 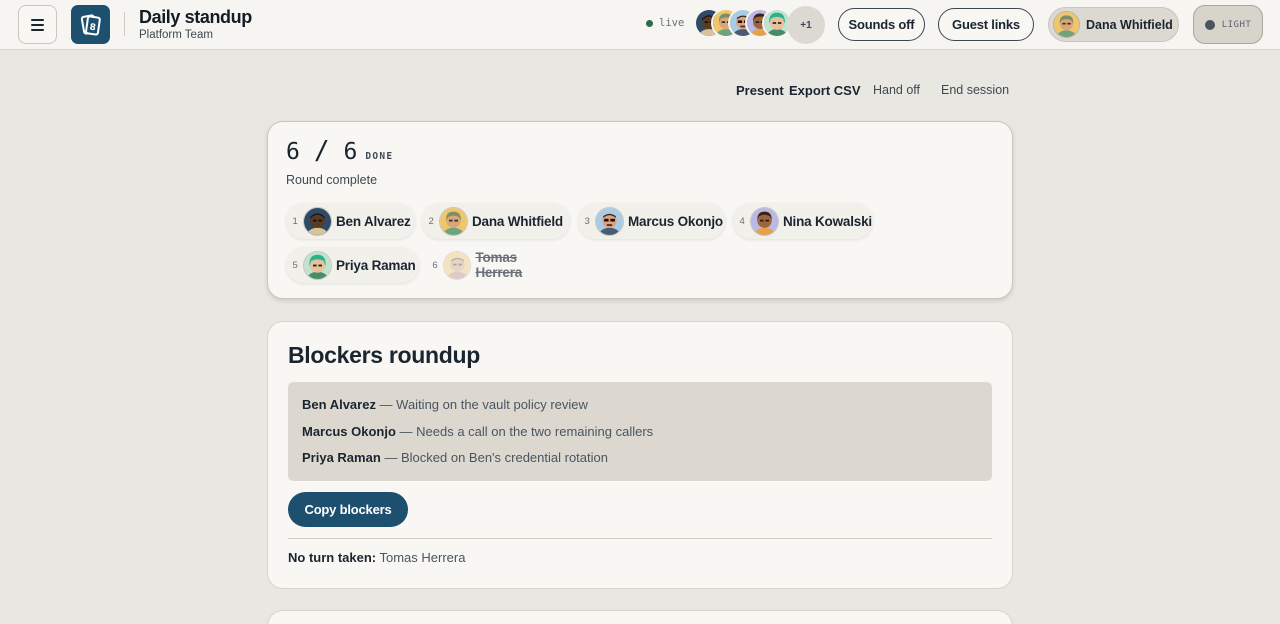 I want to click on participant-chip-skipped: 6 Tomas Herrera, so click(x=496, y=265).